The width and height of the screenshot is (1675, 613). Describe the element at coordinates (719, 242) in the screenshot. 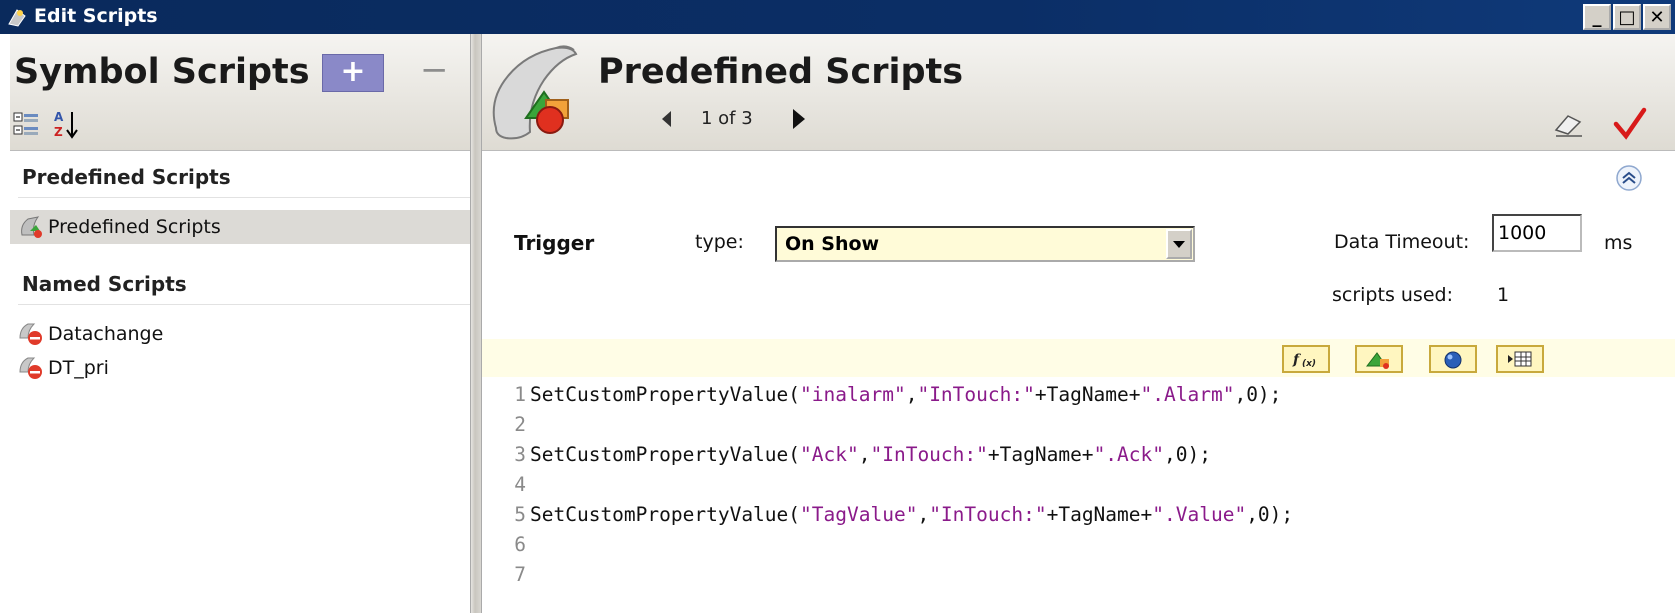

I see `type-label: type:` at that location.